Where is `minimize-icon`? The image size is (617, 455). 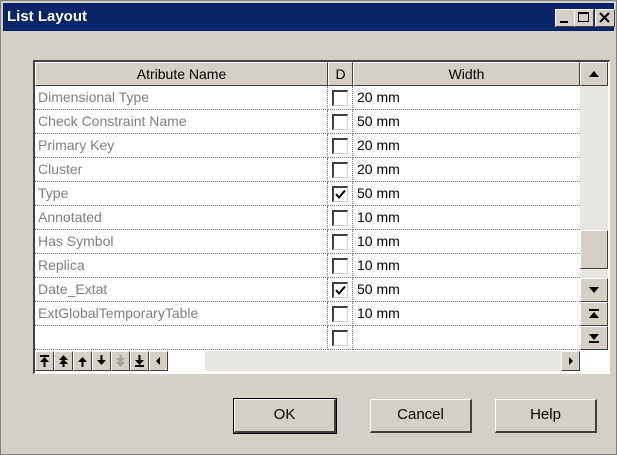
minimize-icon is located at coordinates (564, 22).